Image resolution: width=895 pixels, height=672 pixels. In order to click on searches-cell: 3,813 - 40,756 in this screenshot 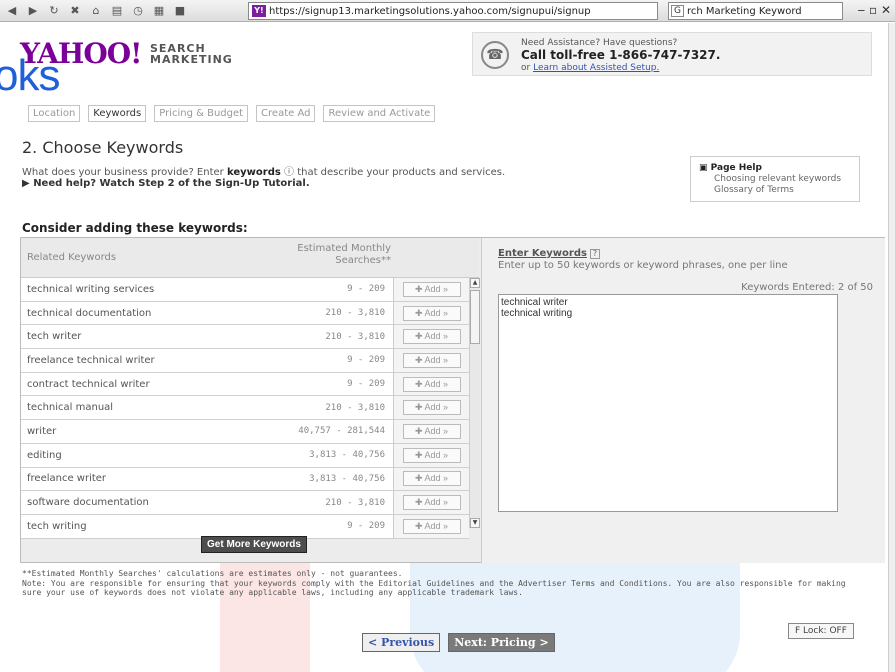, I will do `click(347, 455)`.